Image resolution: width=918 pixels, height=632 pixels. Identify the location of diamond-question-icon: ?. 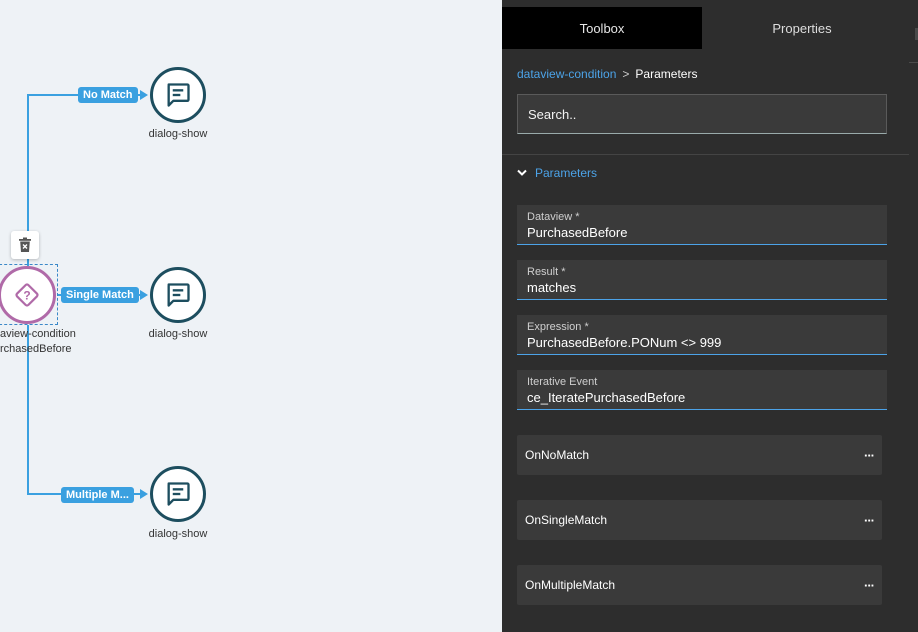
(27, 295).